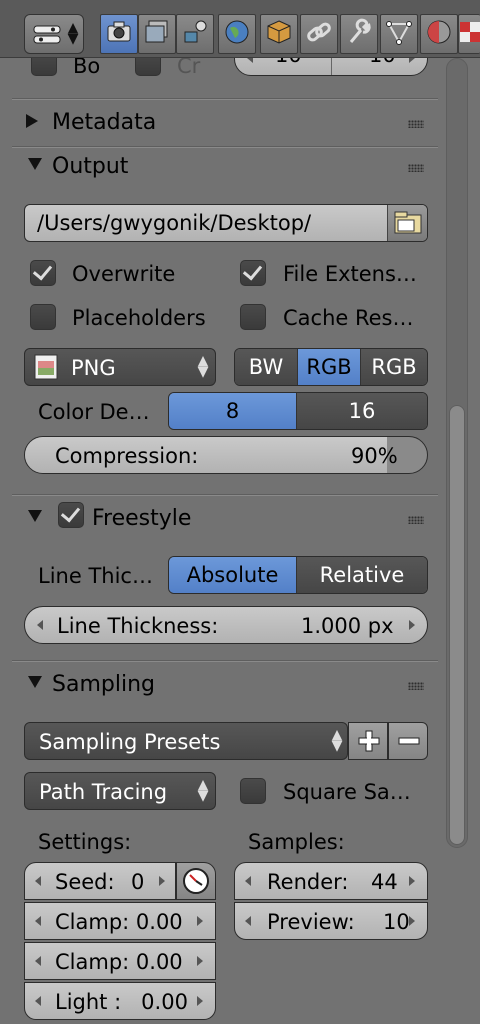 Image resolution: width=480 pixels, height=1024 pixels. What do you see at coordinates (120, 367) in the screenshot?
I see `file-format-dropdown: PNG ▲ ▼` at bounding box center [120, 367].